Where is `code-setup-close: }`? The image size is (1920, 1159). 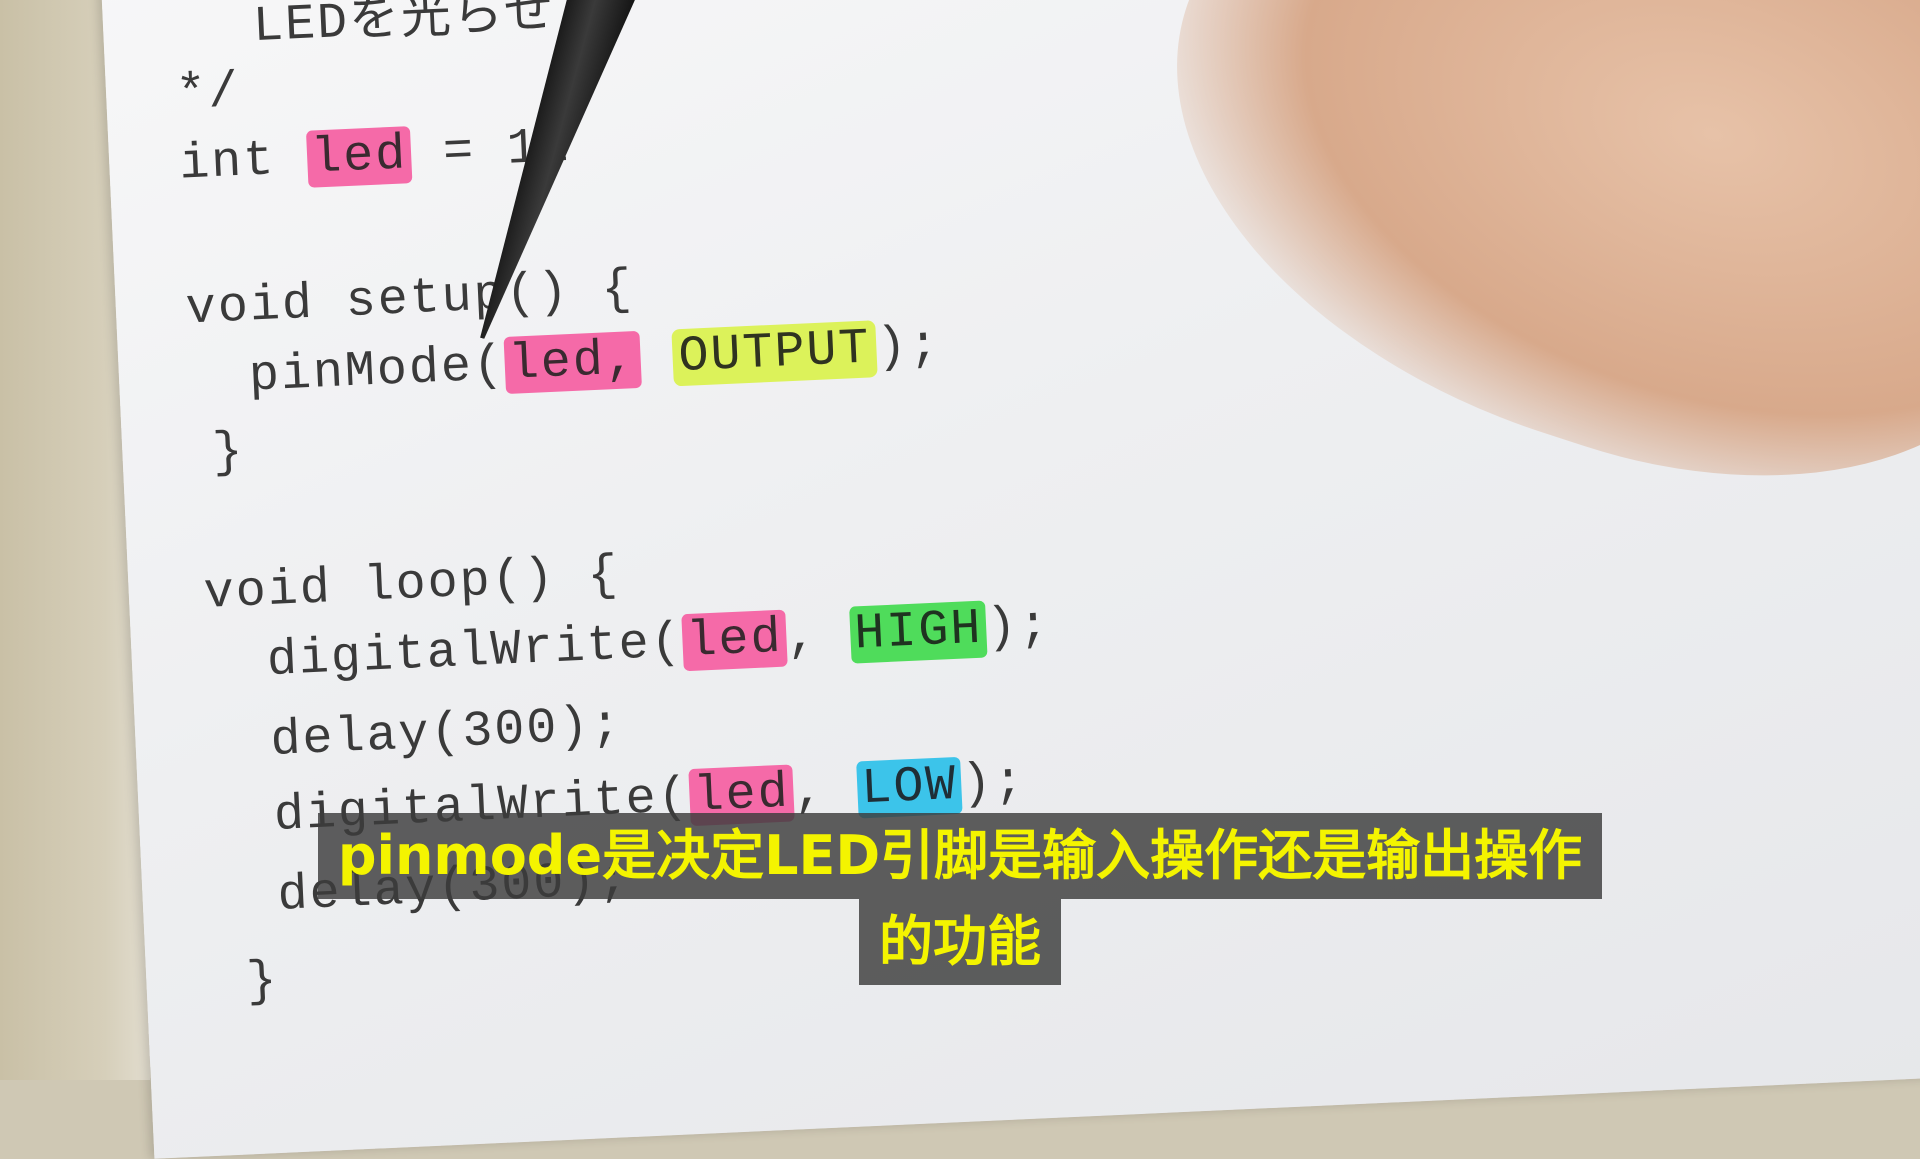 code-setup-close: } is located at coordinates (228, 453).